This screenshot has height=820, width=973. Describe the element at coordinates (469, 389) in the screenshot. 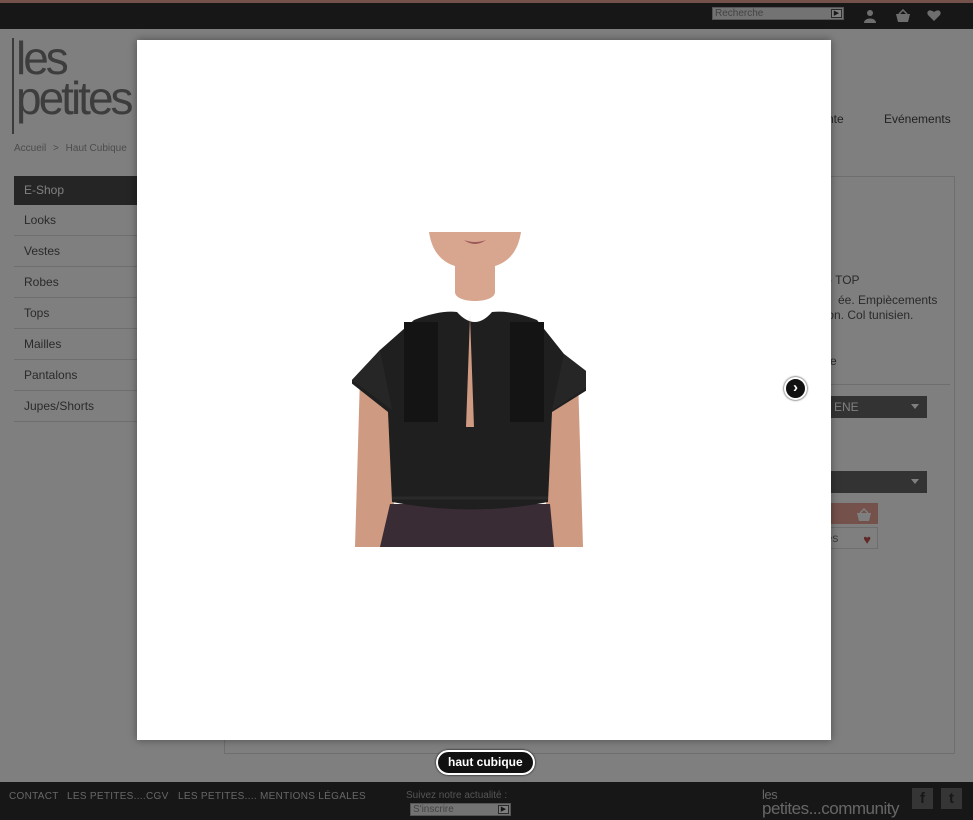

I see `product-photo` at that location.